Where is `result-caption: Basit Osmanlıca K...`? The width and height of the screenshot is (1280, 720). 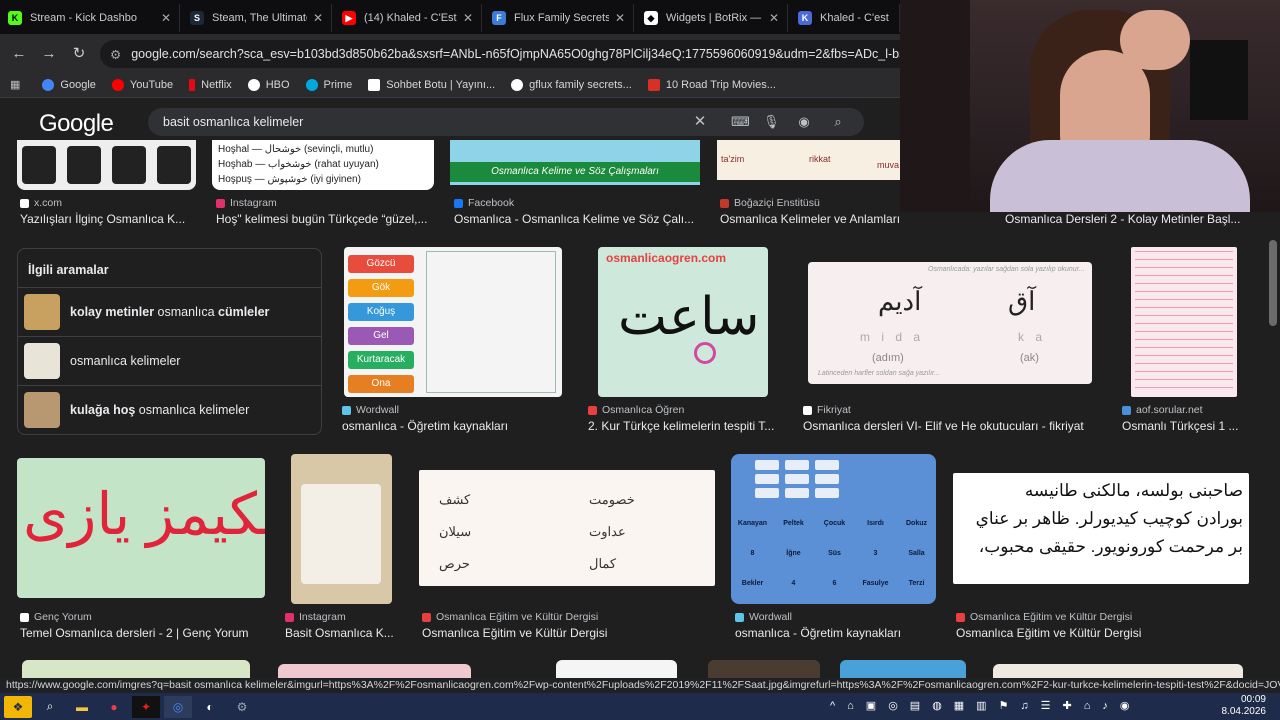 result-caption: Basit Osmanlıca K... is located at coordinates (342, 633).